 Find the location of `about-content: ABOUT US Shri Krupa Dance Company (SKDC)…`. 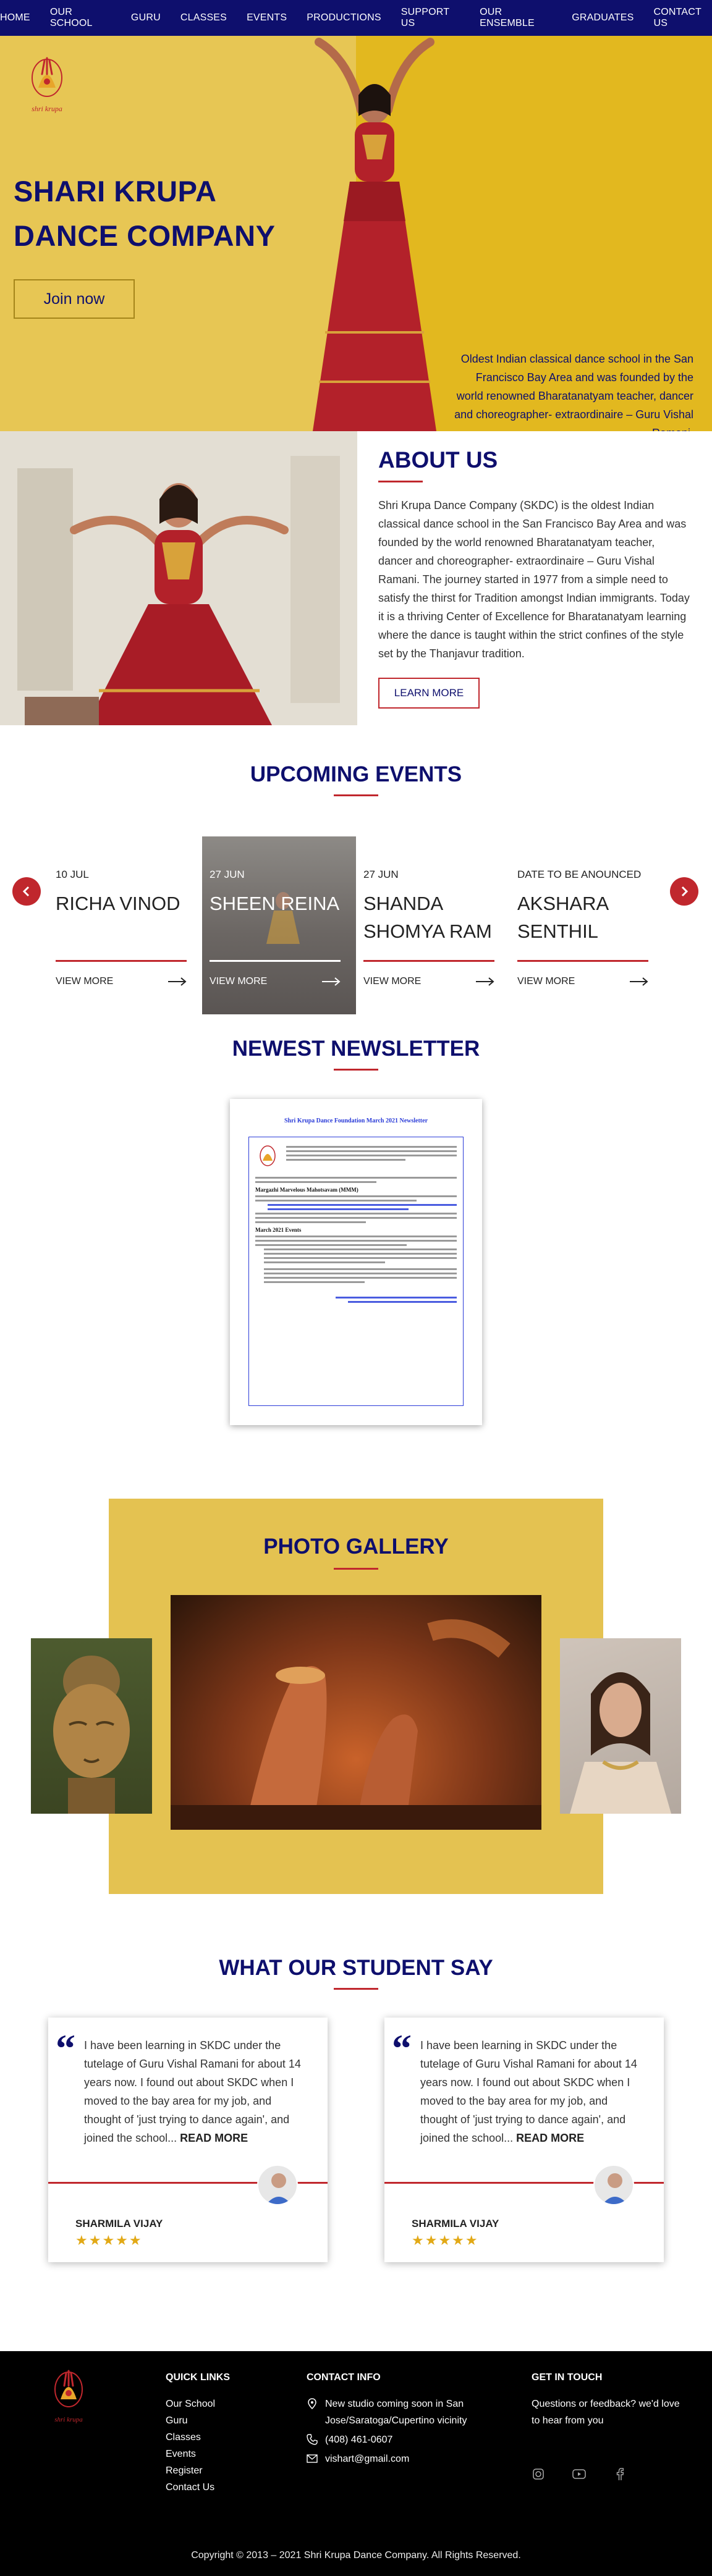

about-content: ABOUT US Shri Krupa Dance Company (SKDC)… is located at coordinates (534, 578).